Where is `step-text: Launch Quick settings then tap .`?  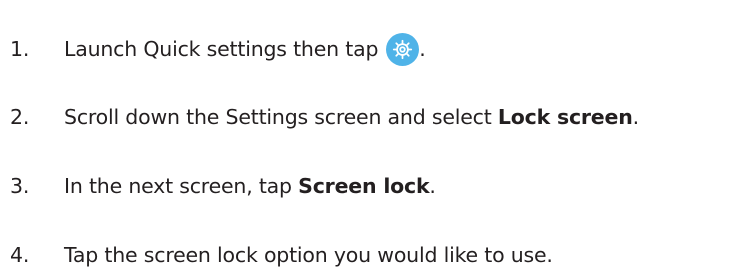 step-text: Launch Quick settings then tap . is located at coordinates (245, 49).